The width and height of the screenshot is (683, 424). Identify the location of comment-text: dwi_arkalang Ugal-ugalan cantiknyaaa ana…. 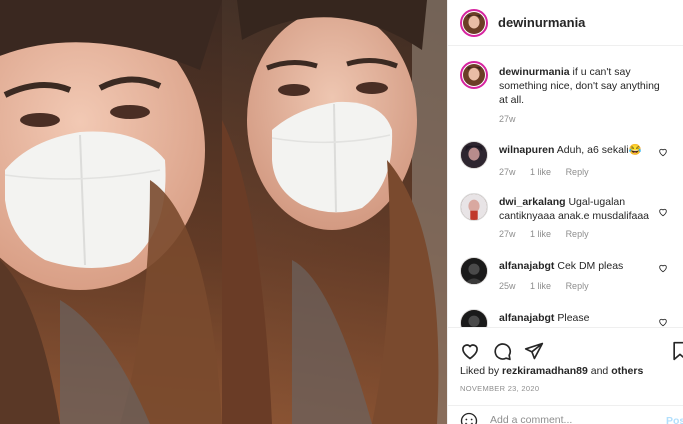
(583, 209).